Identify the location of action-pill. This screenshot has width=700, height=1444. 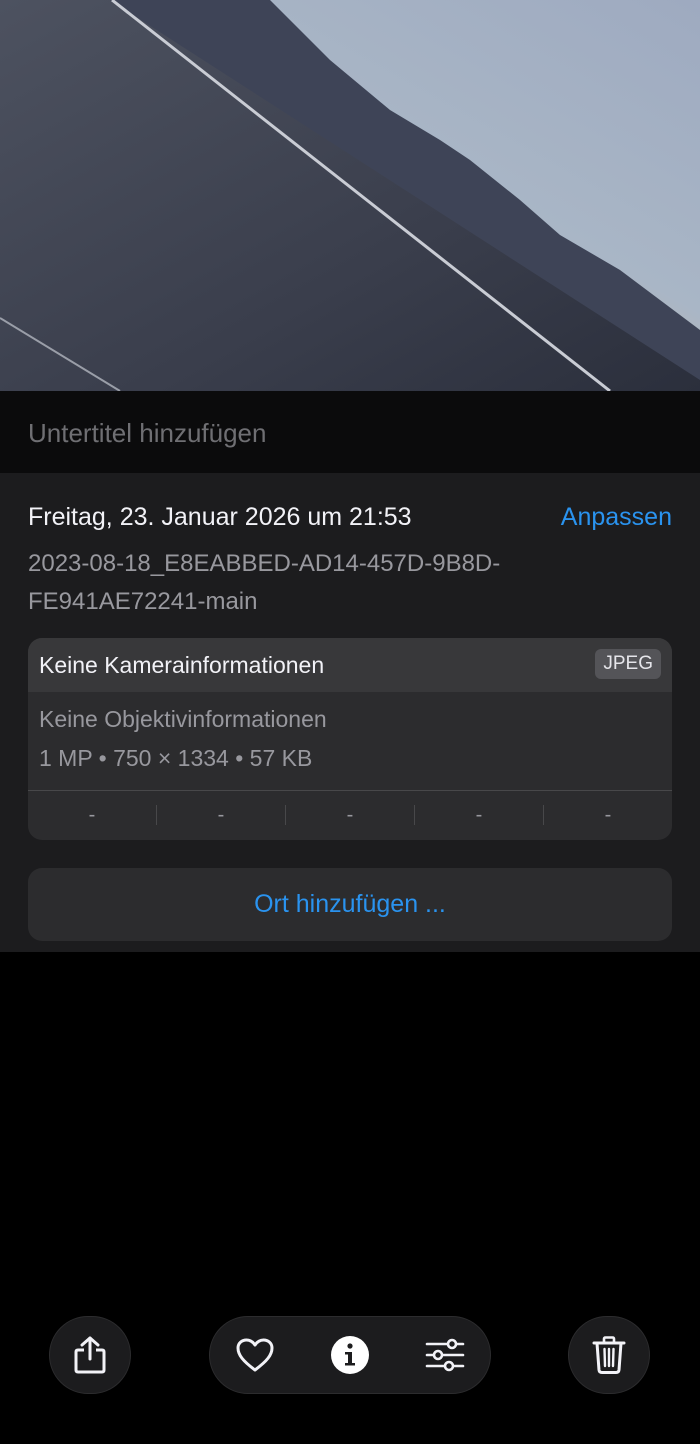
(350, 1355).